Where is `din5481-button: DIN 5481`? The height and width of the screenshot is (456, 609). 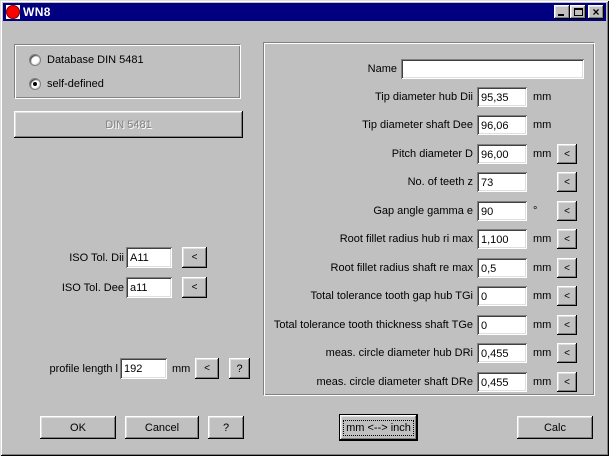
din5481-button: DIN 5481 is located at coordinates (128, 124).